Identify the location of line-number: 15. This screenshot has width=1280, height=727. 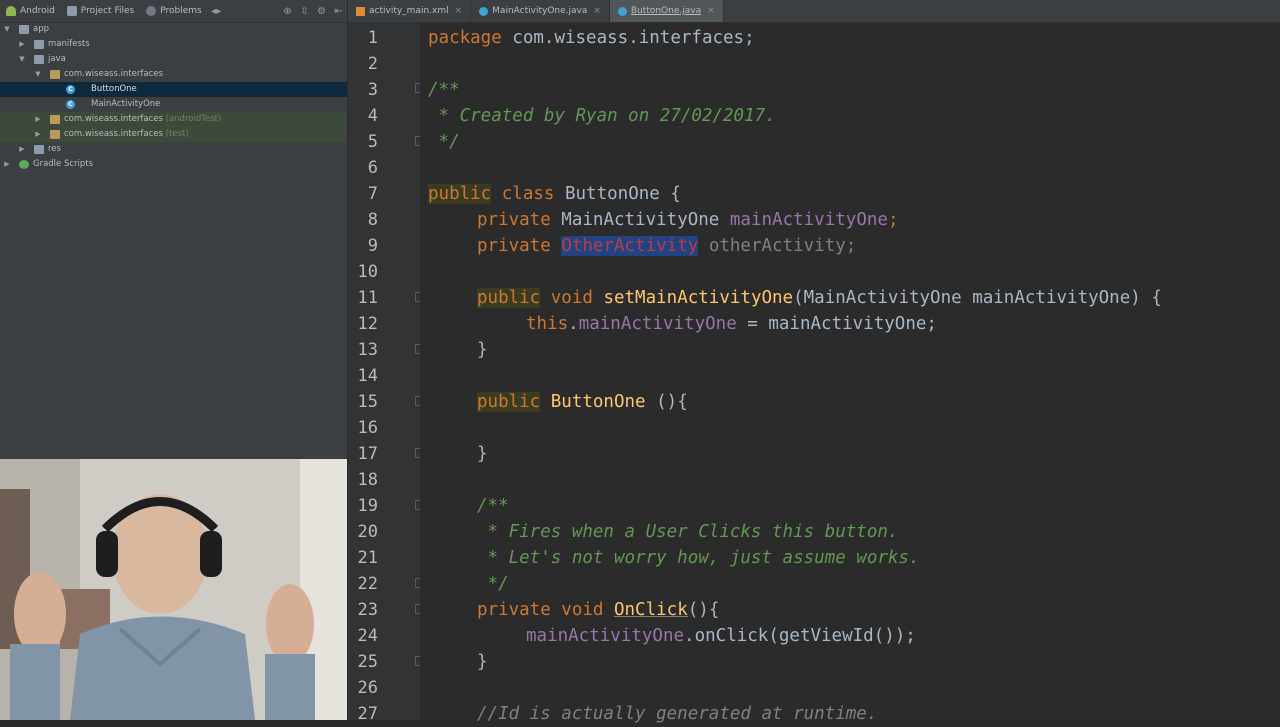
(367, 402).